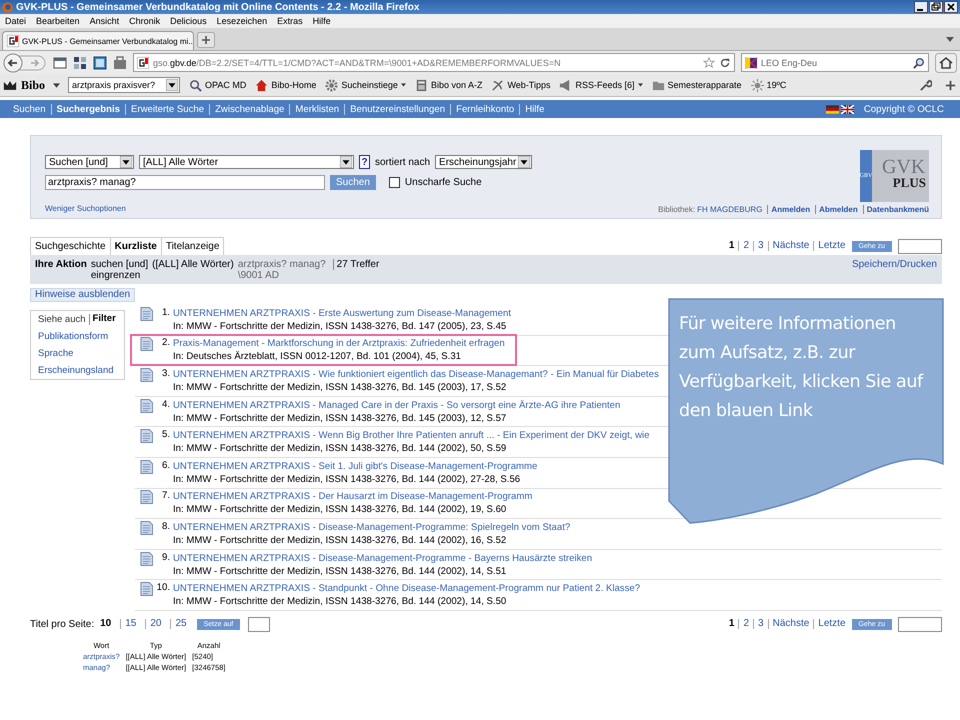 This screenshot has height=720, width=960. What do you see at coordinates (83, 295) in the screenshot?
I see `hide-hints-button: Hinweise ausblenden` at bounding box center [83, 295].